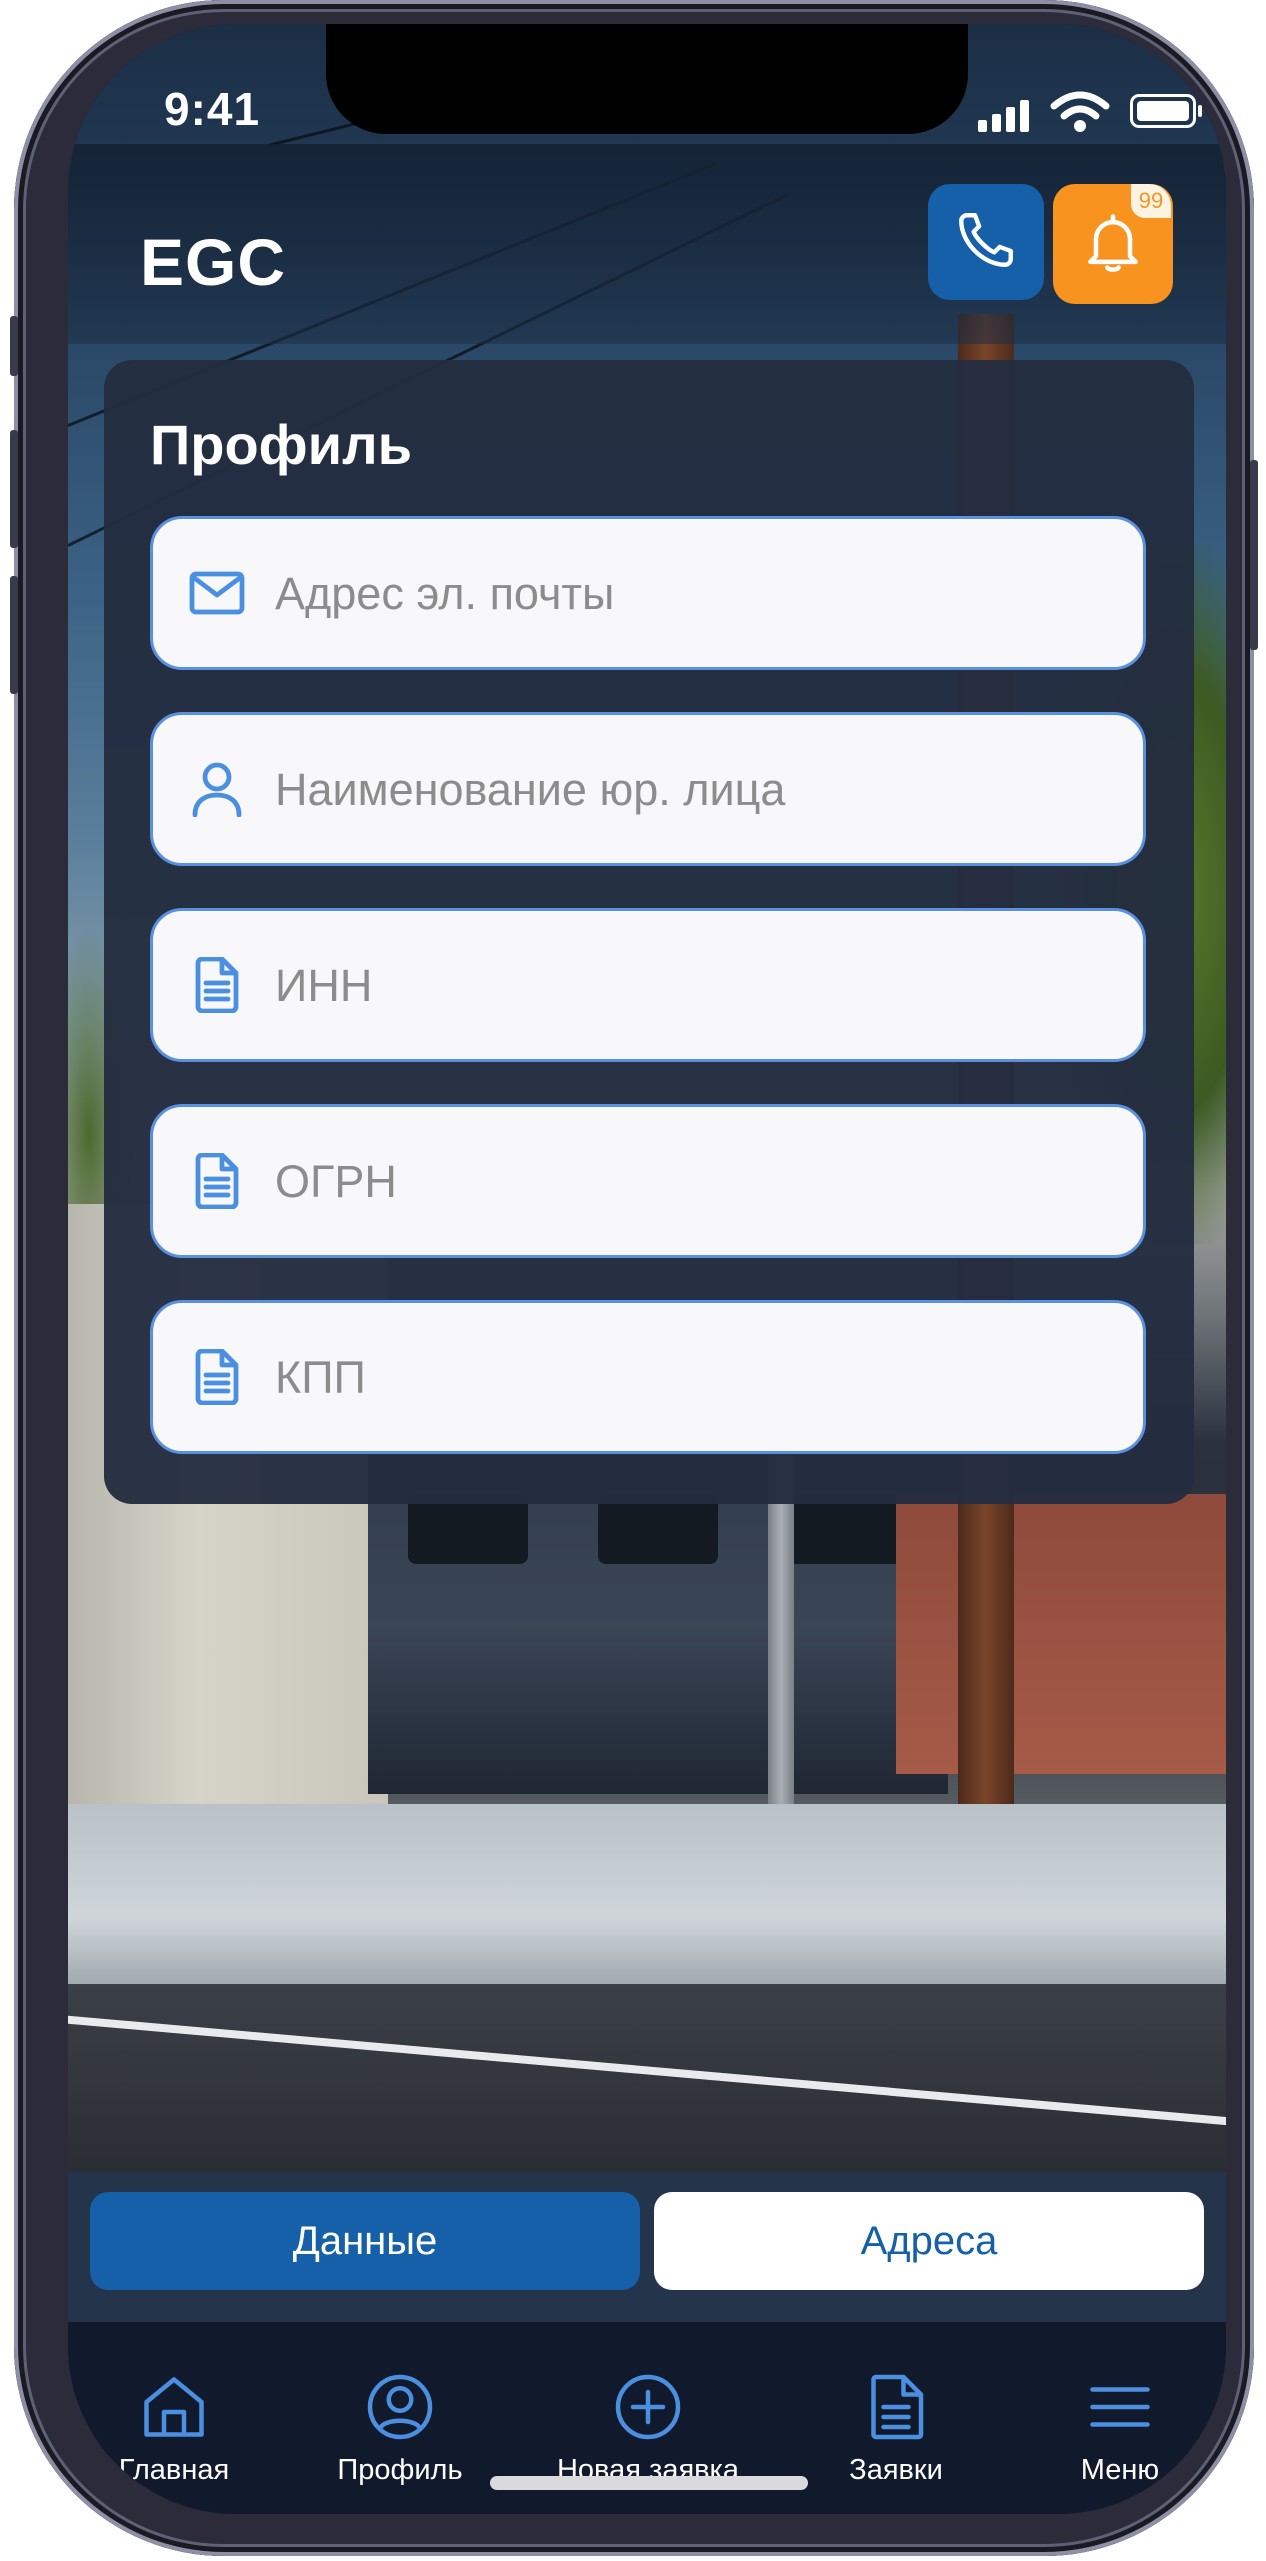  Describe the element at coordinates (281, 444) in the screenshot. I see `profile-title: Профиль` at that location.